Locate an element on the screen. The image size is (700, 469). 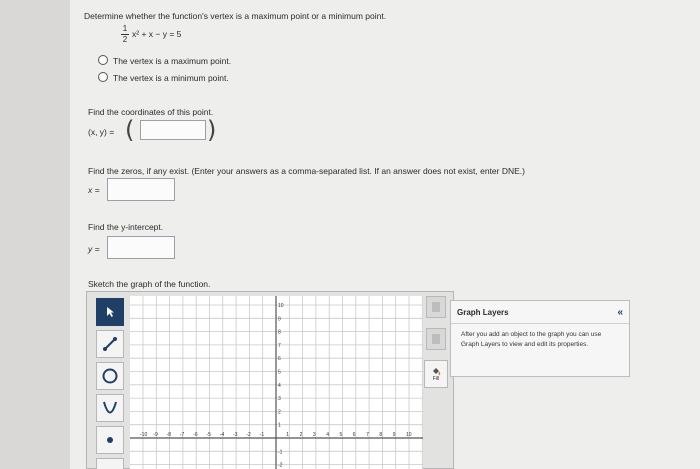
x-tick-label: -10 is located at coordinates (143, 435).